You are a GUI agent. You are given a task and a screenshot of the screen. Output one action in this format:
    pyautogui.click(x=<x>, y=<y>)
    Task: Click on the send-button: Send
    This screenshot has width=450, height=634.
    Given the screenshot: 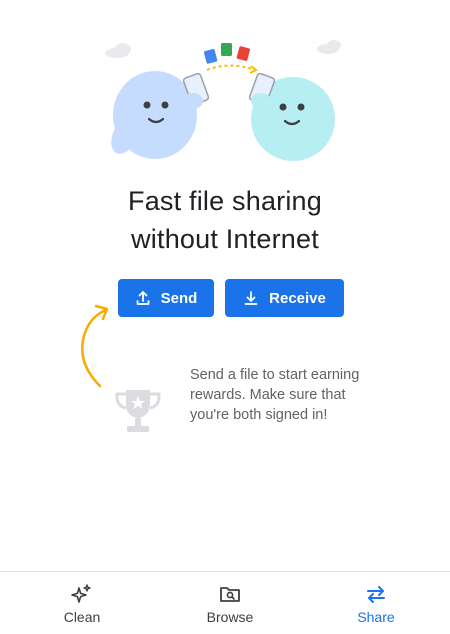 What is the action you would take?
    pyautogui.click(x=166, y=298)
    